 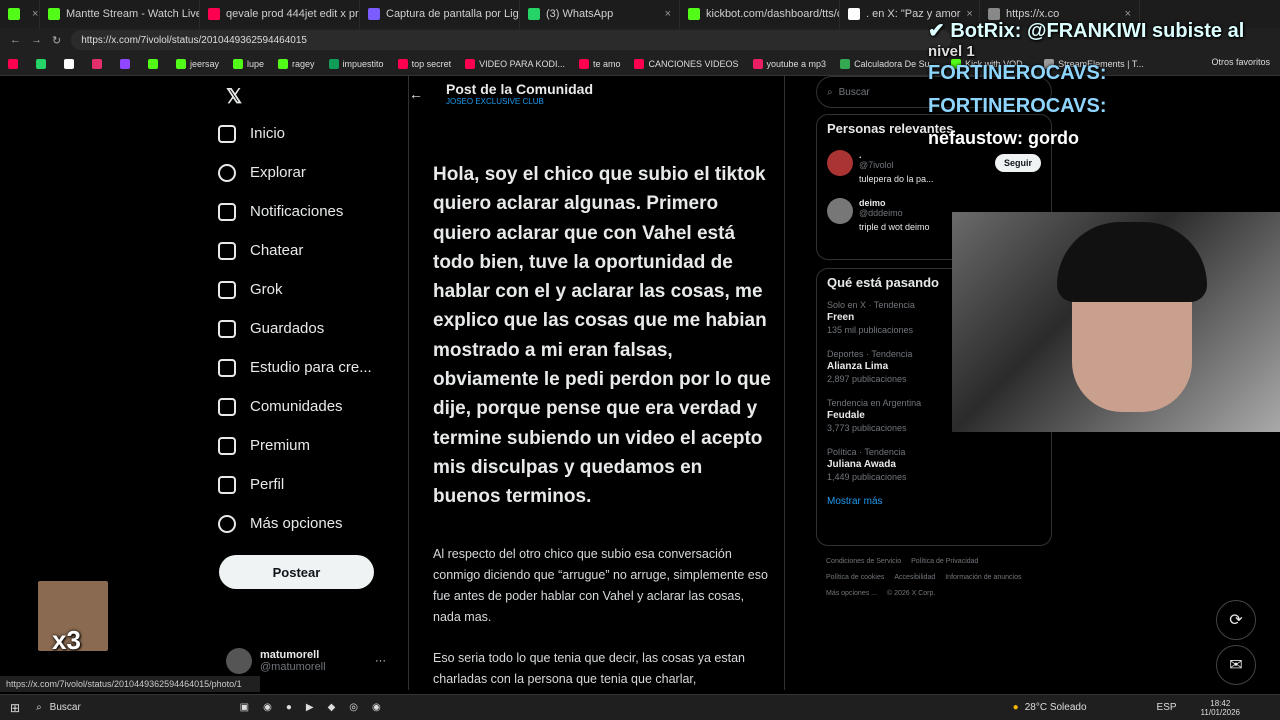 I want to click on bookmark-item: CANCIONES VIDEOS, so click(x=686, y=63).